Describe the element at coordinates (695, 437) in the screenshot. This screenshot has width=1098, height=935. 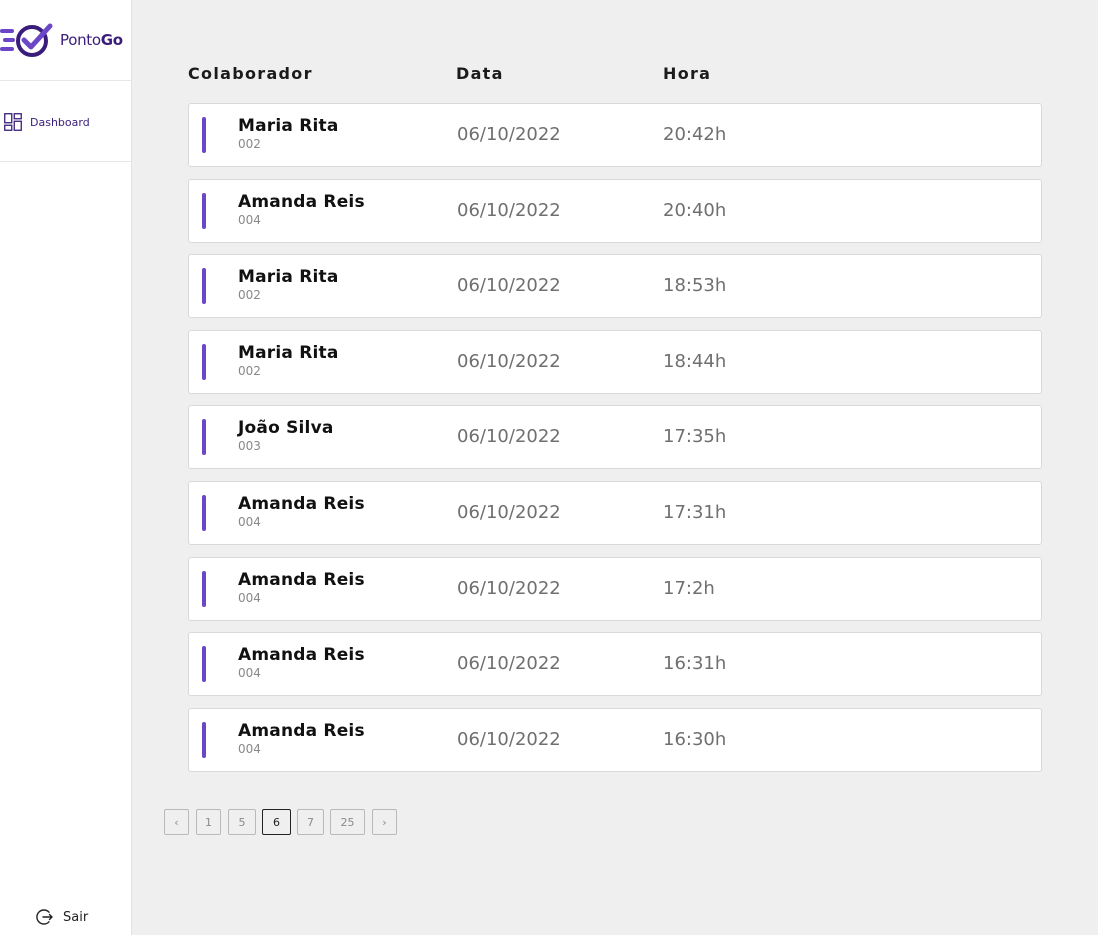
I see `record-time: 17:35h` at that location.